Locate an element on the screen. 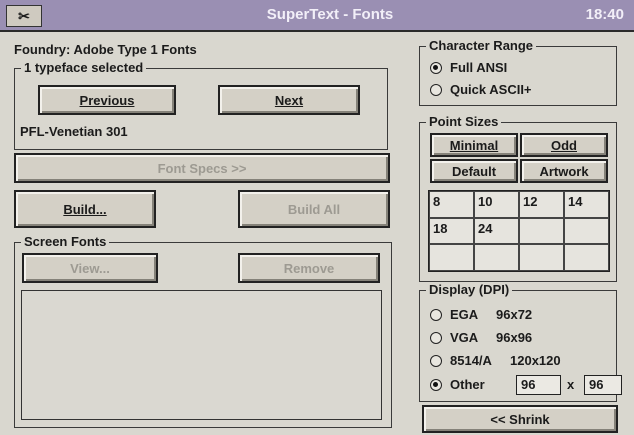 This screenshot has height=435, width=634. point-size-cell: 12 is located at coordinates (541, 204).